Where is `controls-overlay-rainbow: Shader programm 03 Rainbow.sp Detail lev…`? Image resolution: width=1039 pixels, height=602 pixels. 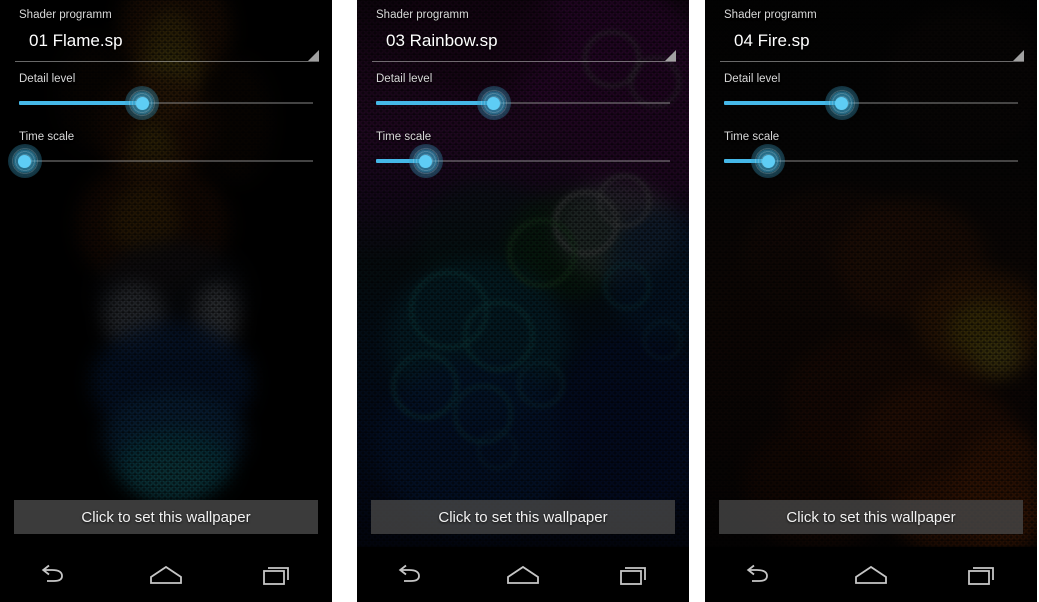 controls-overlay-rainbow: Shader programm 03 Rainbow.sp Detail lev… is located at coordinates (523, 89).